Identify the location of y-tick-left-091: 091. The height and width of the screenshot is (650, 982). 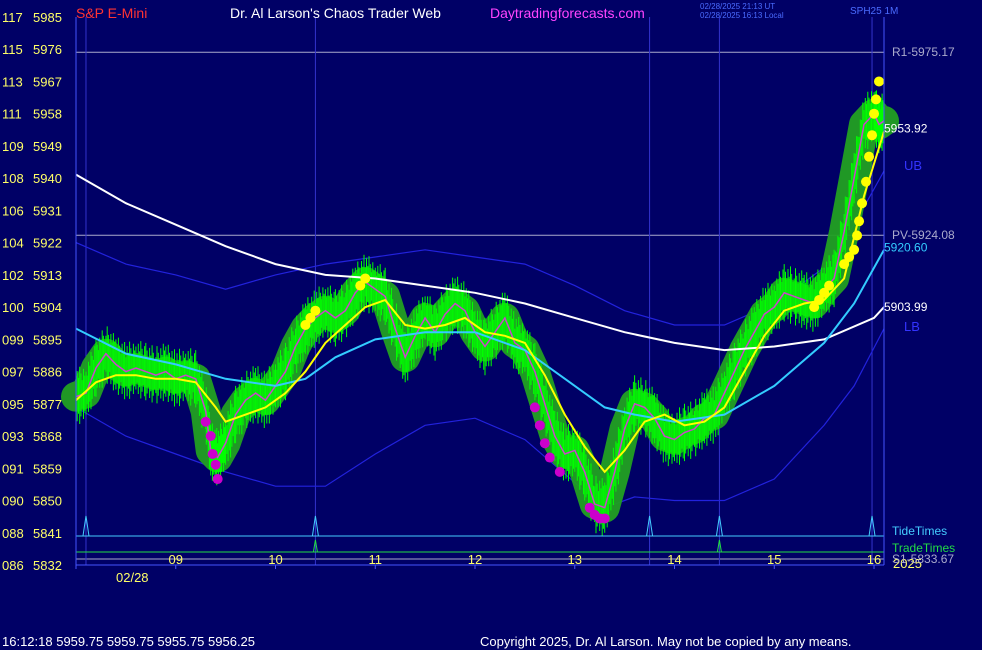
(13, 468).